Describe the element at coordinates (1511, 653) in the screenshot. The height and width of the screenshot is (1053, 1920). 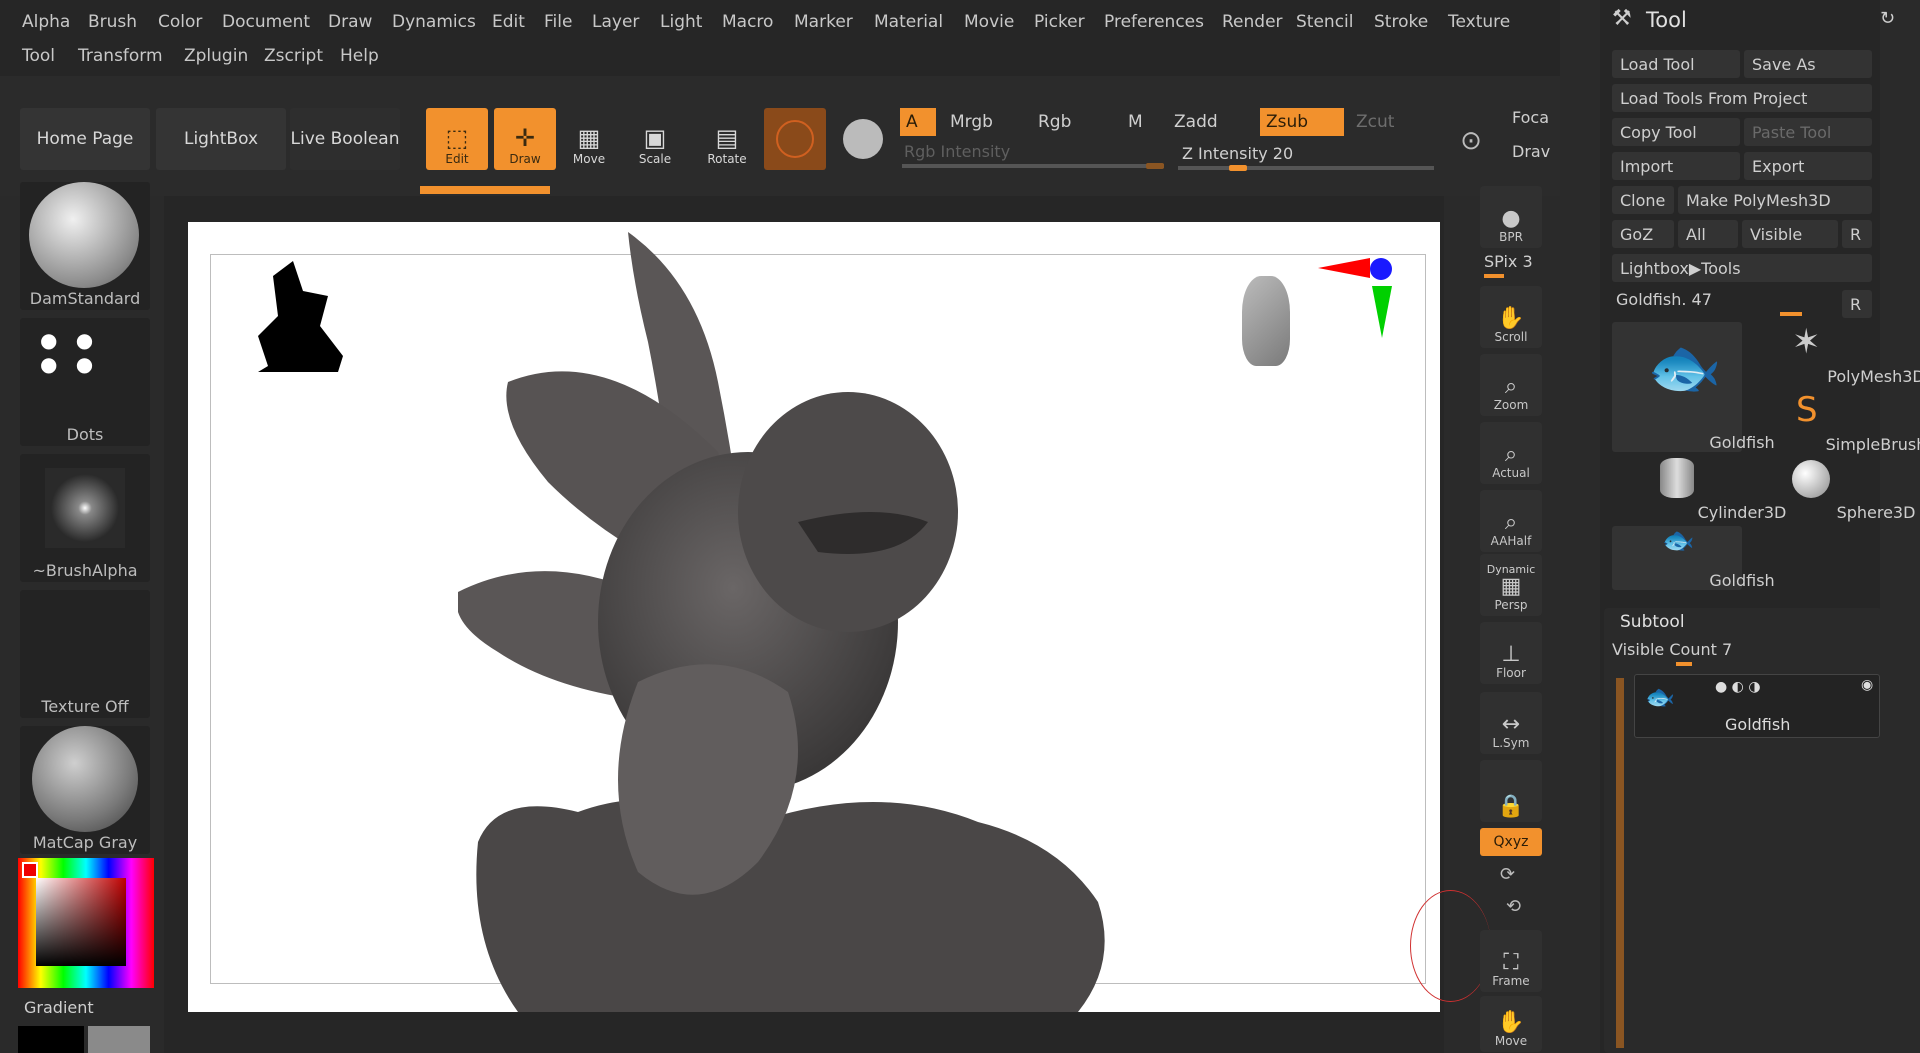
I see `floor-button: ⊥ Floor` at that location.